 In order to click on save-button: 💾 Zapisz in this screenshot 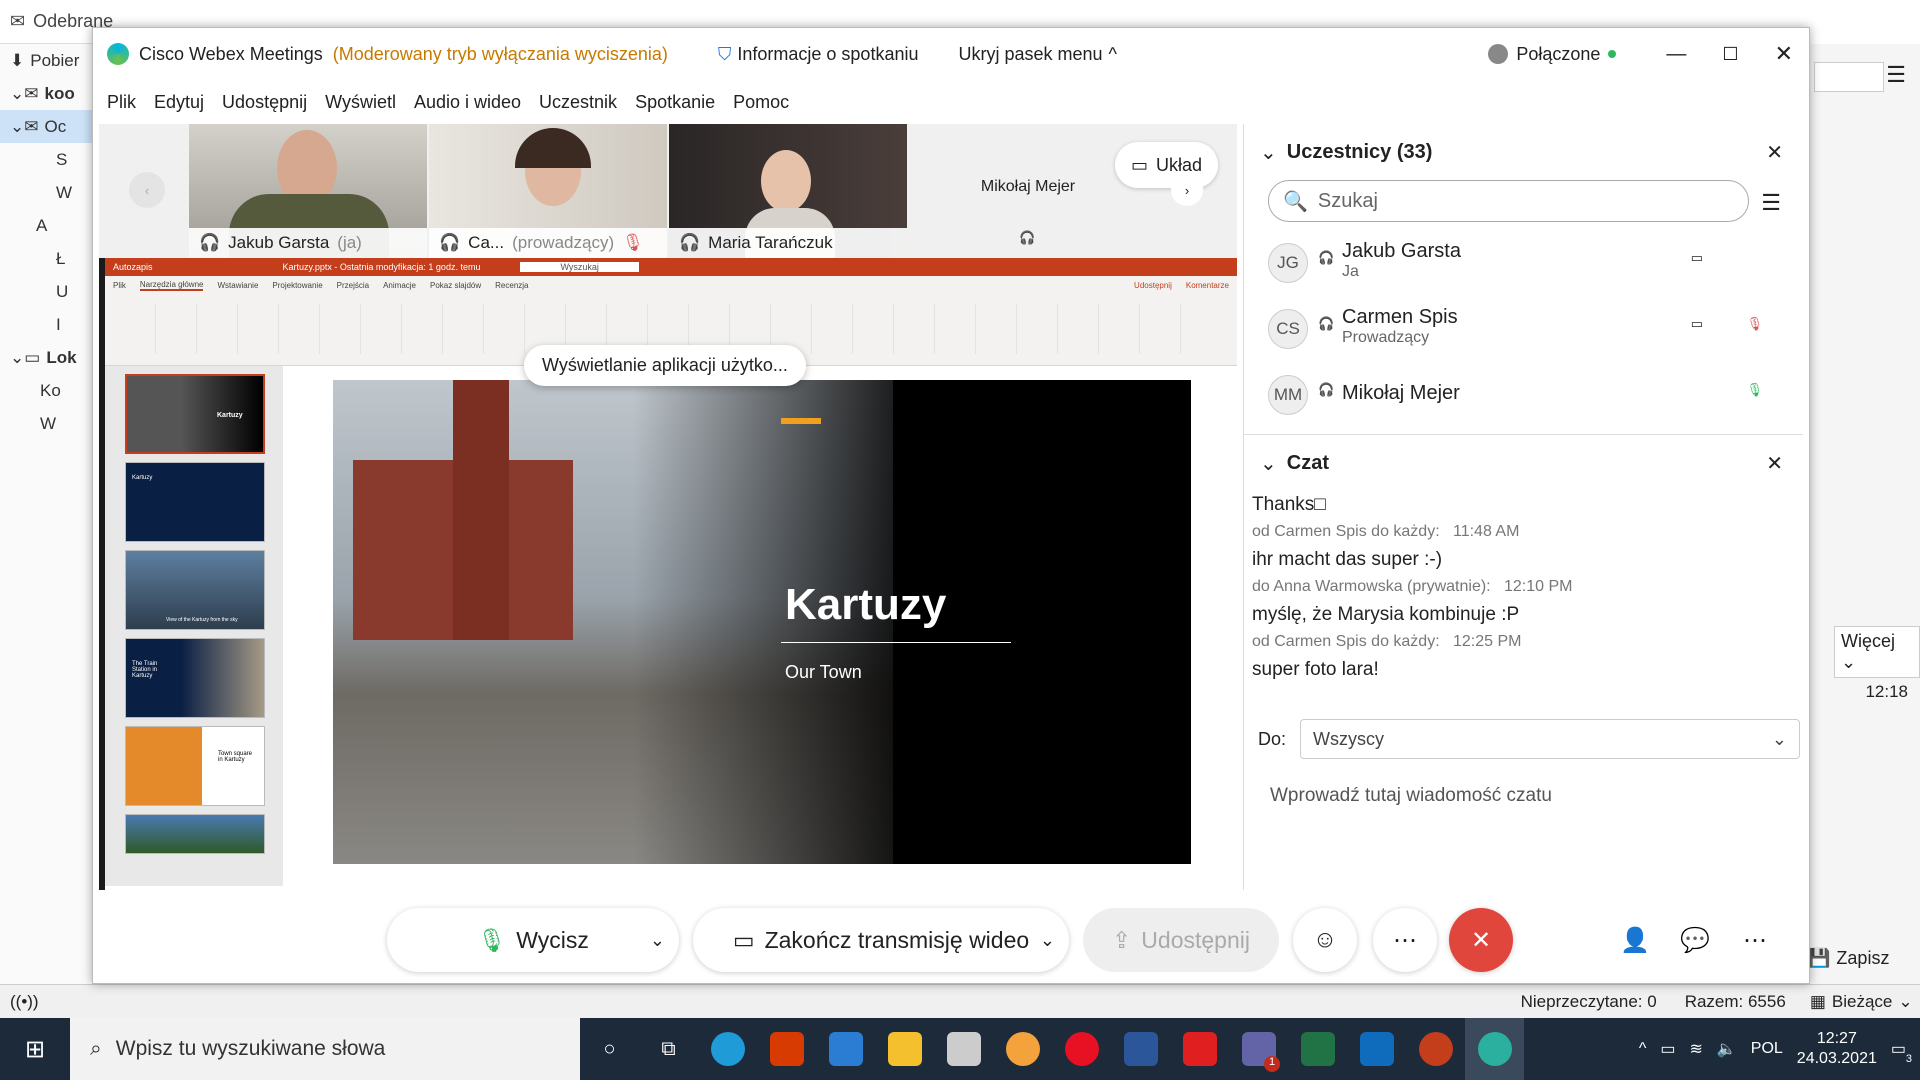, I will do `click(1848, 958)`.